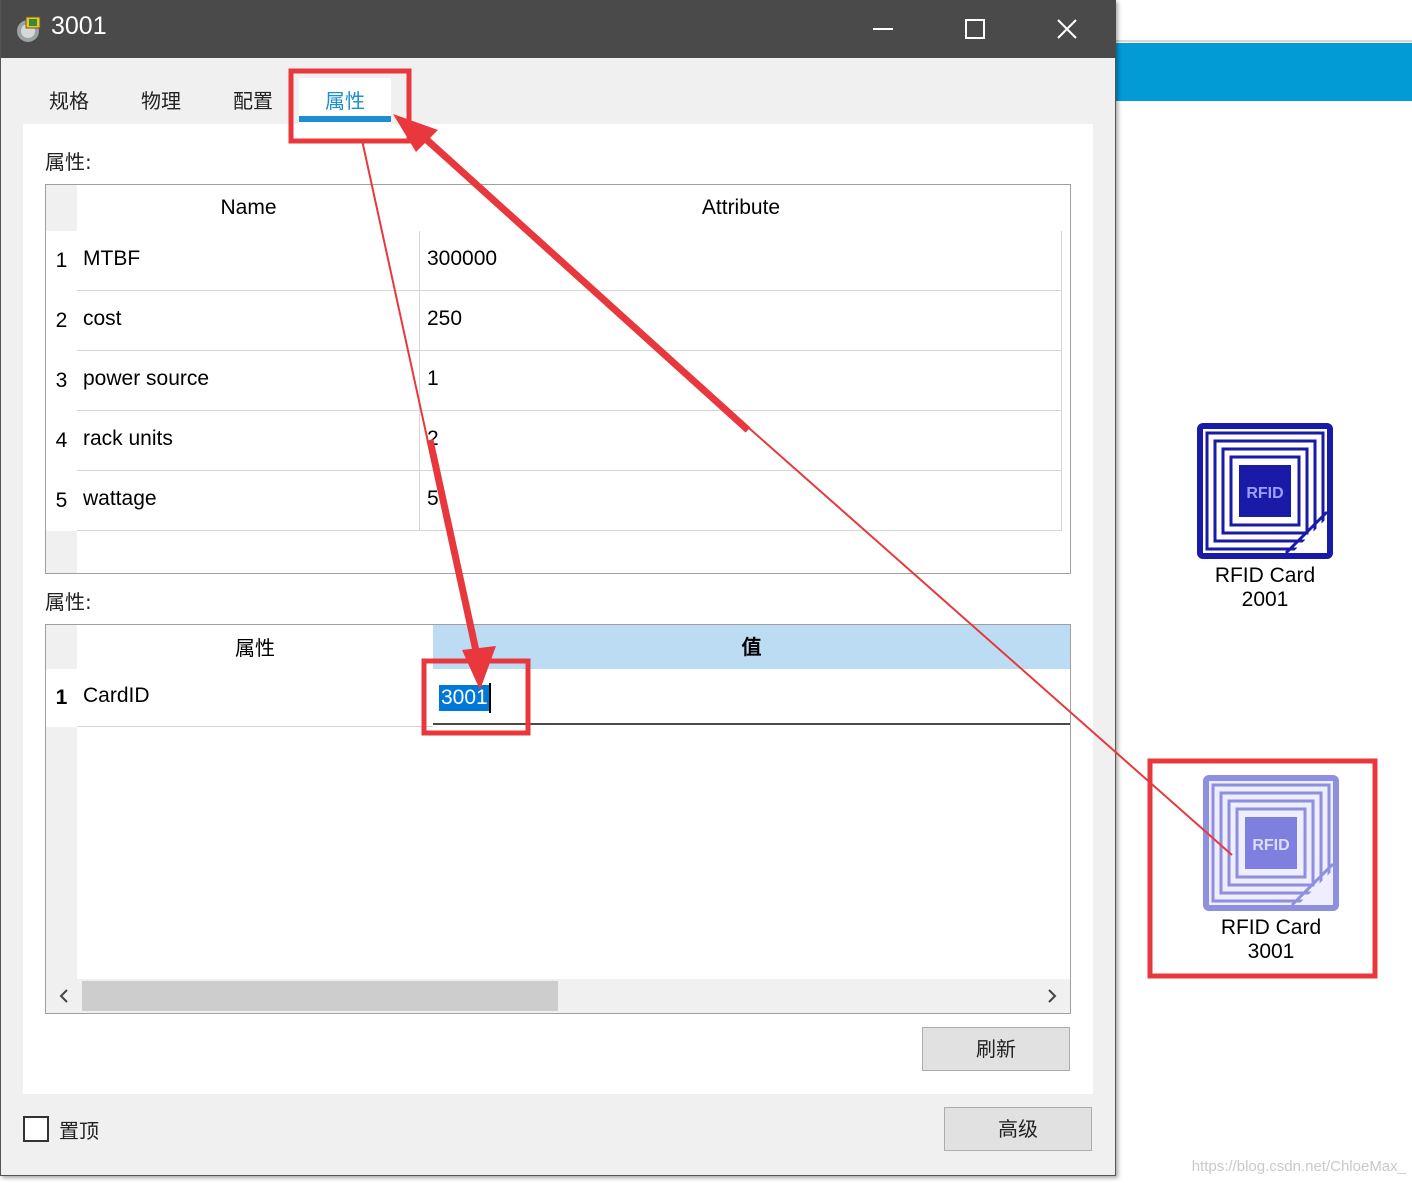  I want to click on table-row: 1 CardID 3001, so click(558, 698).